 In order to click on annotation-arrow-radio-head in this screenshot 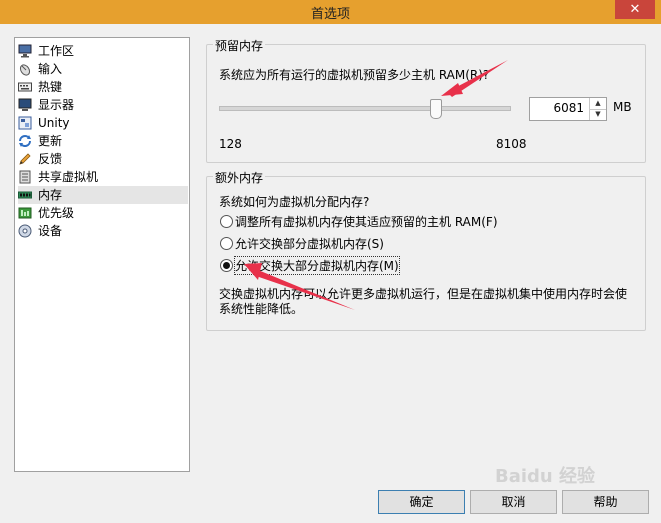, I will do `click(253, 271)`.